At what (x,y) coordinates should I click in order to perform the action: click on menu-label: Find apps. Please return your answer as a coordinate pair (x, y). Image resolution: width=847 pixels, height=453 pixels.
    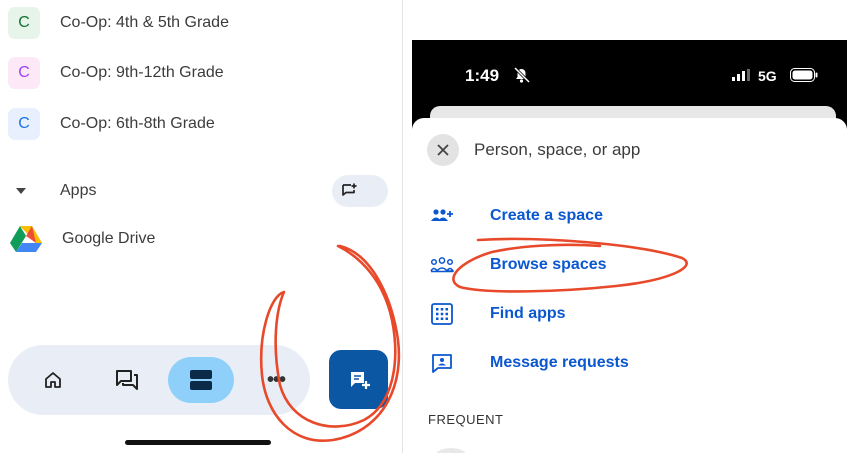
    Looking at the image, I should click on (528, 313).